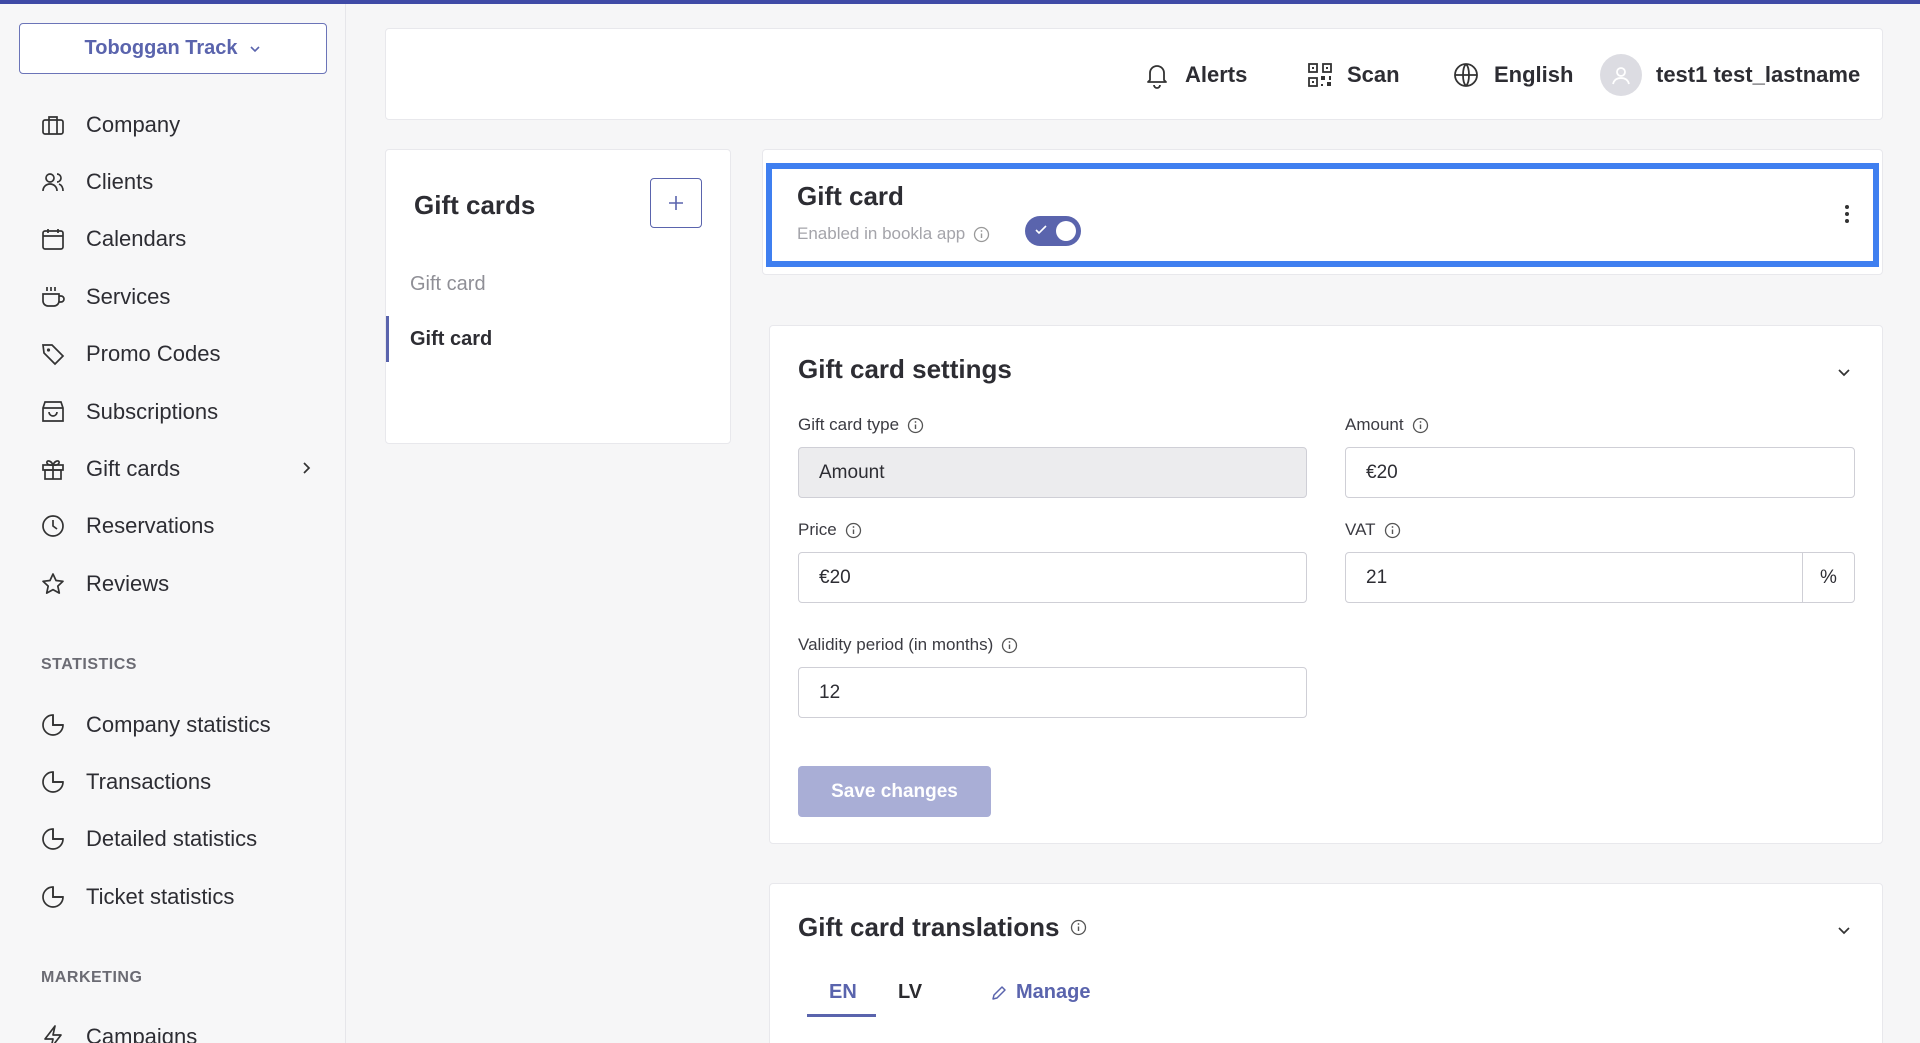 Image resolution: width=1920 pixels, height=1043 pixels. Describe the element at coordinates (173, 296) in the screenshot. I see `sidebar-item-services: Services` at that location.